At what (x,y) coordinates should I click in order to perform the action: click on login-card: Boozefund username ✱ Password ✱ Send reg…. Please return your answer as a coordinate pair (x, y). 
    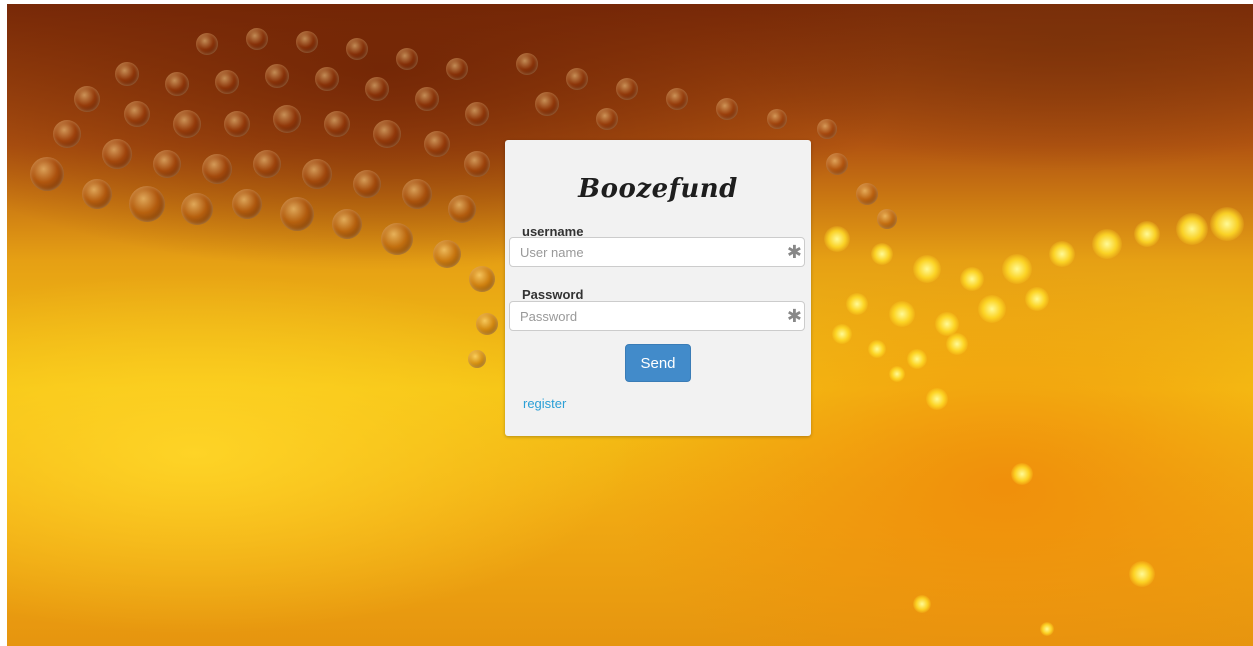
    Looking at the image, I should click on (658, 288).